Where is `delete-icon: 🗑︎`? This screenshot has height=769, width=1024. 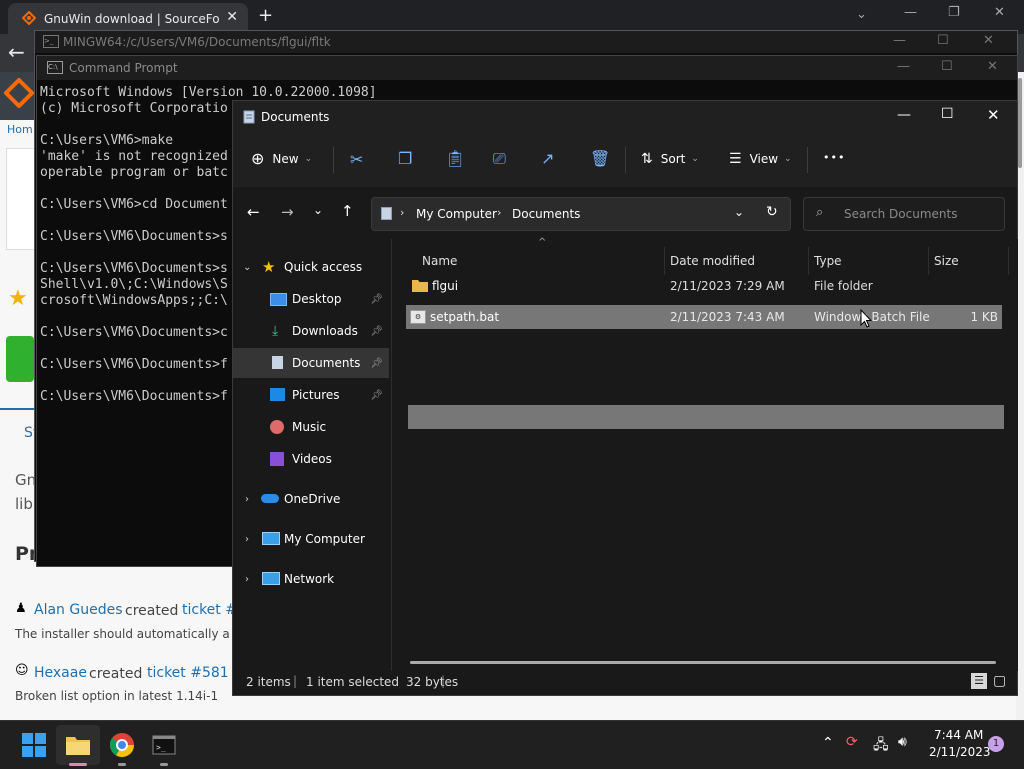 delete-icon: 🗑︎ is located at coordinates (600, 158).